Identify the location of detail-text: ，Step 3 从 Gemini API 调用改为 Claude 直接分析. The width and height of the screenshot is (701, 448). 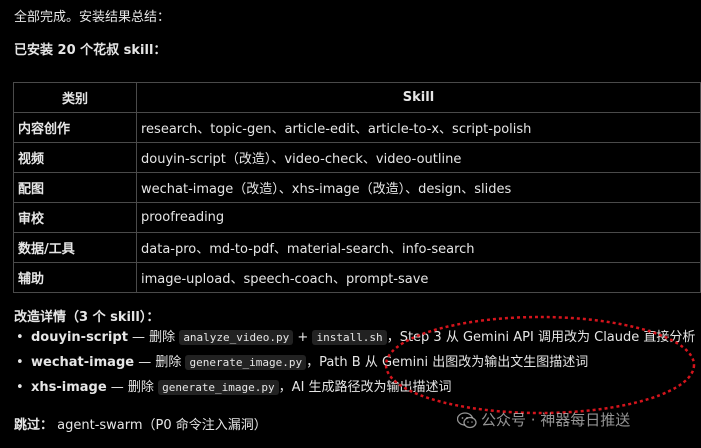
(541, 337).